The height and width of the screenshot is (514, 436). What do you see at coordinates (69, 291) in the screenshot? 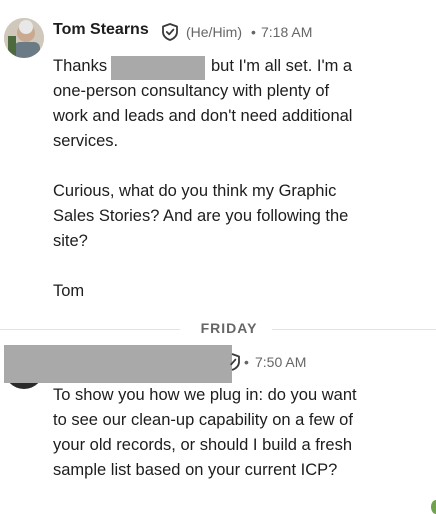
I see `message-line: Tom` at bounding box center [69, 291].